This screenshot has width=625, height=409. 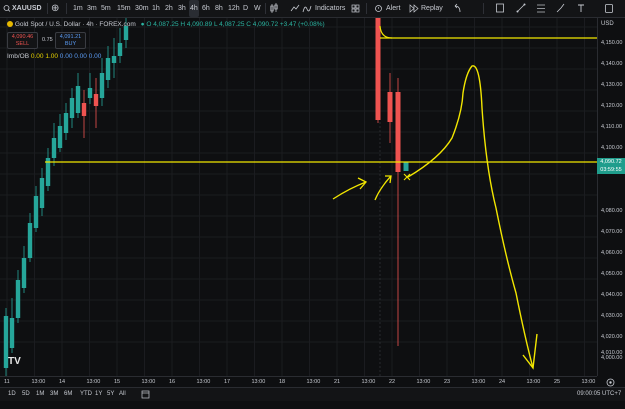 I want to click on range-1y: 1Y, so click(x=98, y=394).